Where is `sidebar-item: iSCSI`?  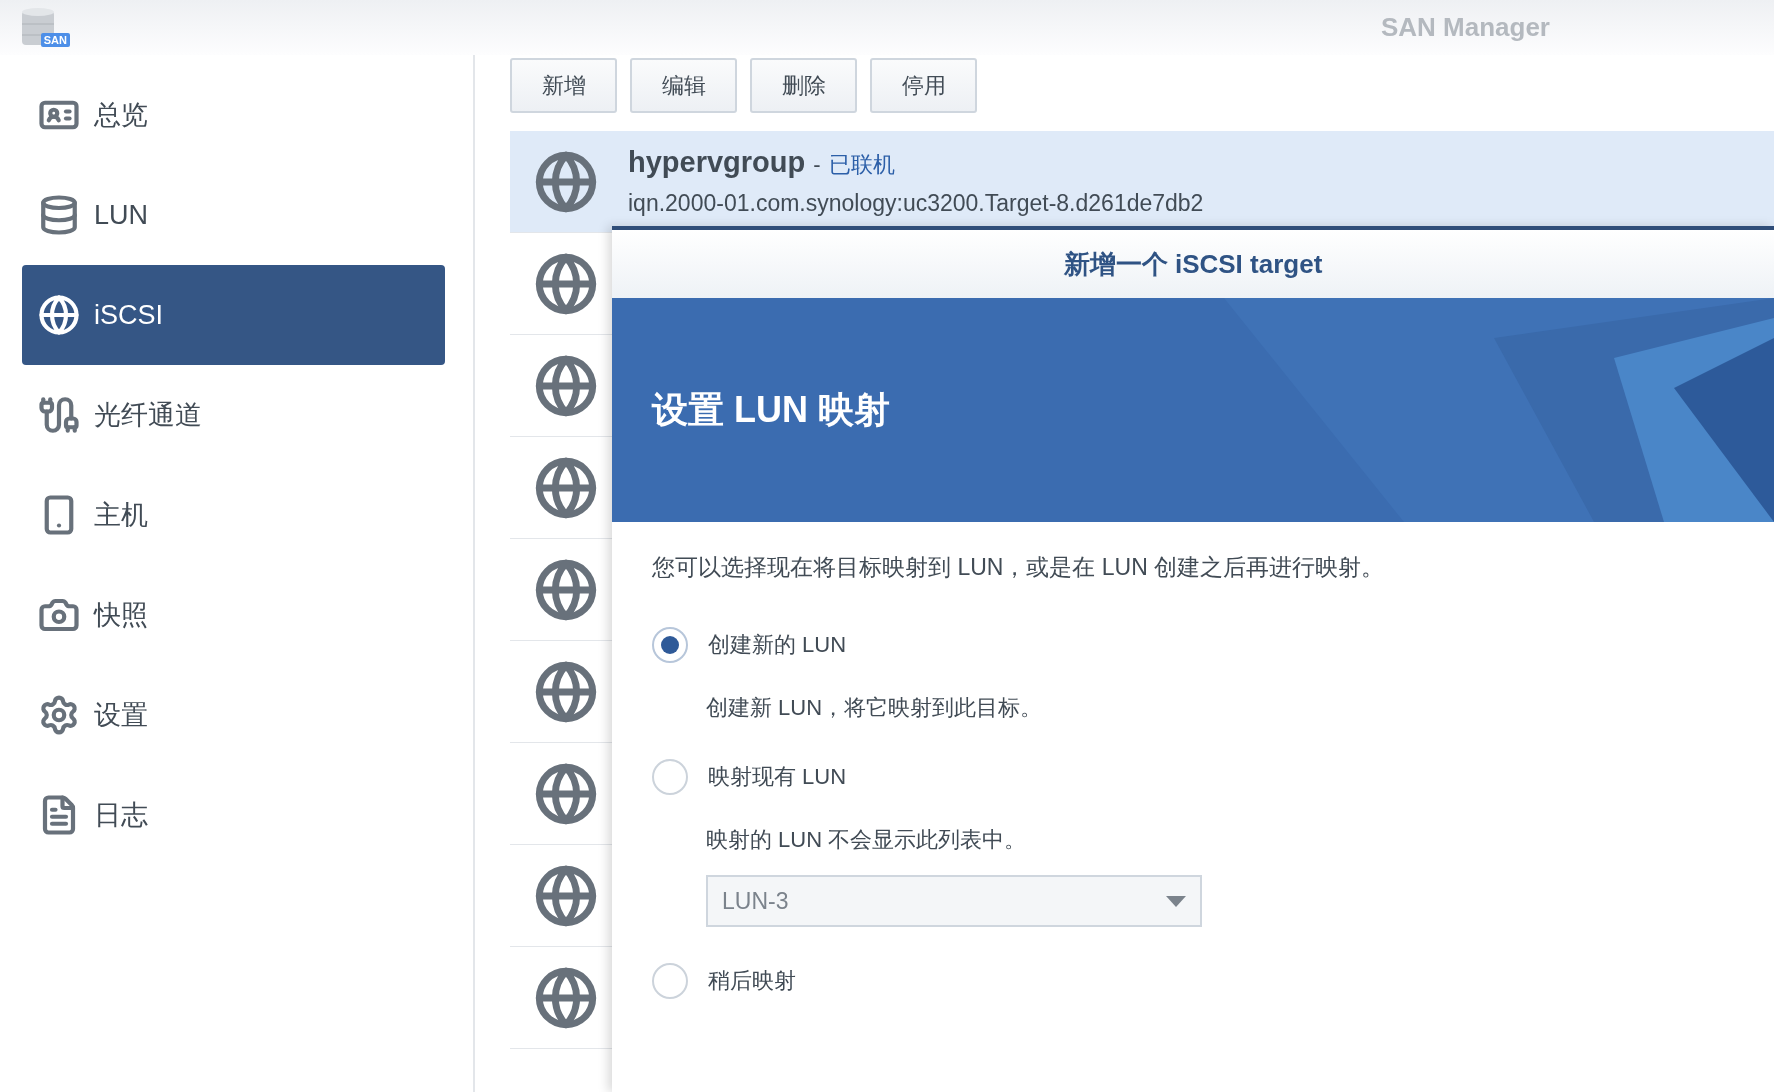
sidebar-item: iSCSI is located at coordinates (233, 315).